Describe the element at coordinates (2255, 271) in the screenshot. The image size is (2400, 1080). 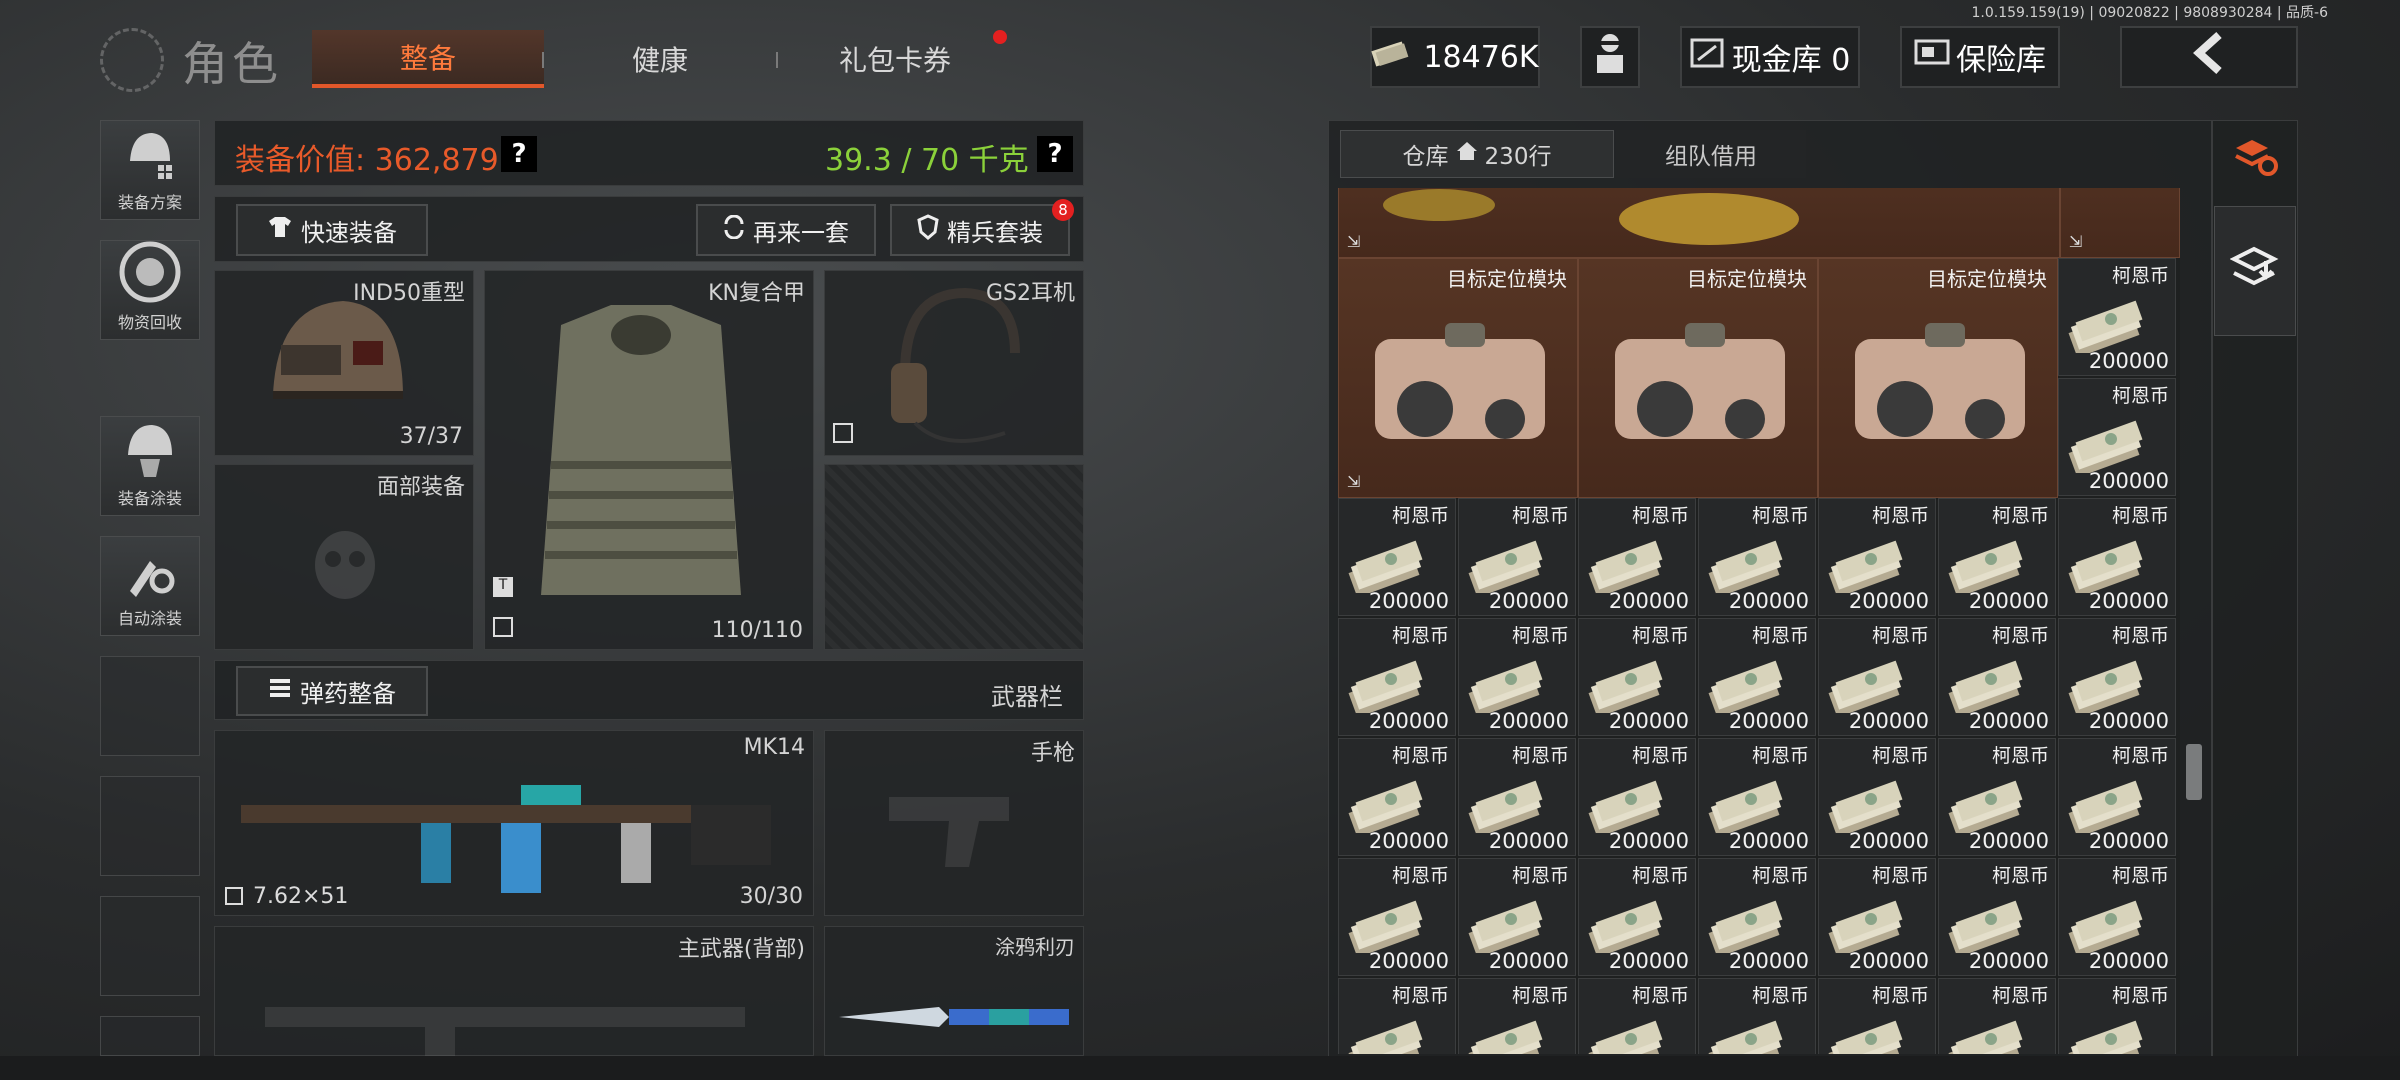
I see `stack-download-button` at that location.